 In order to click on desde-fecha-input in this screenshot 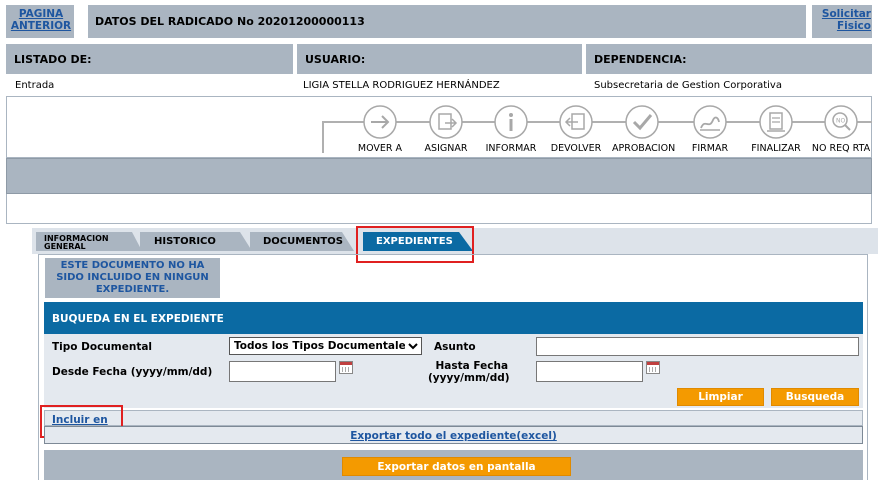, I will do `click(282, 371)`.